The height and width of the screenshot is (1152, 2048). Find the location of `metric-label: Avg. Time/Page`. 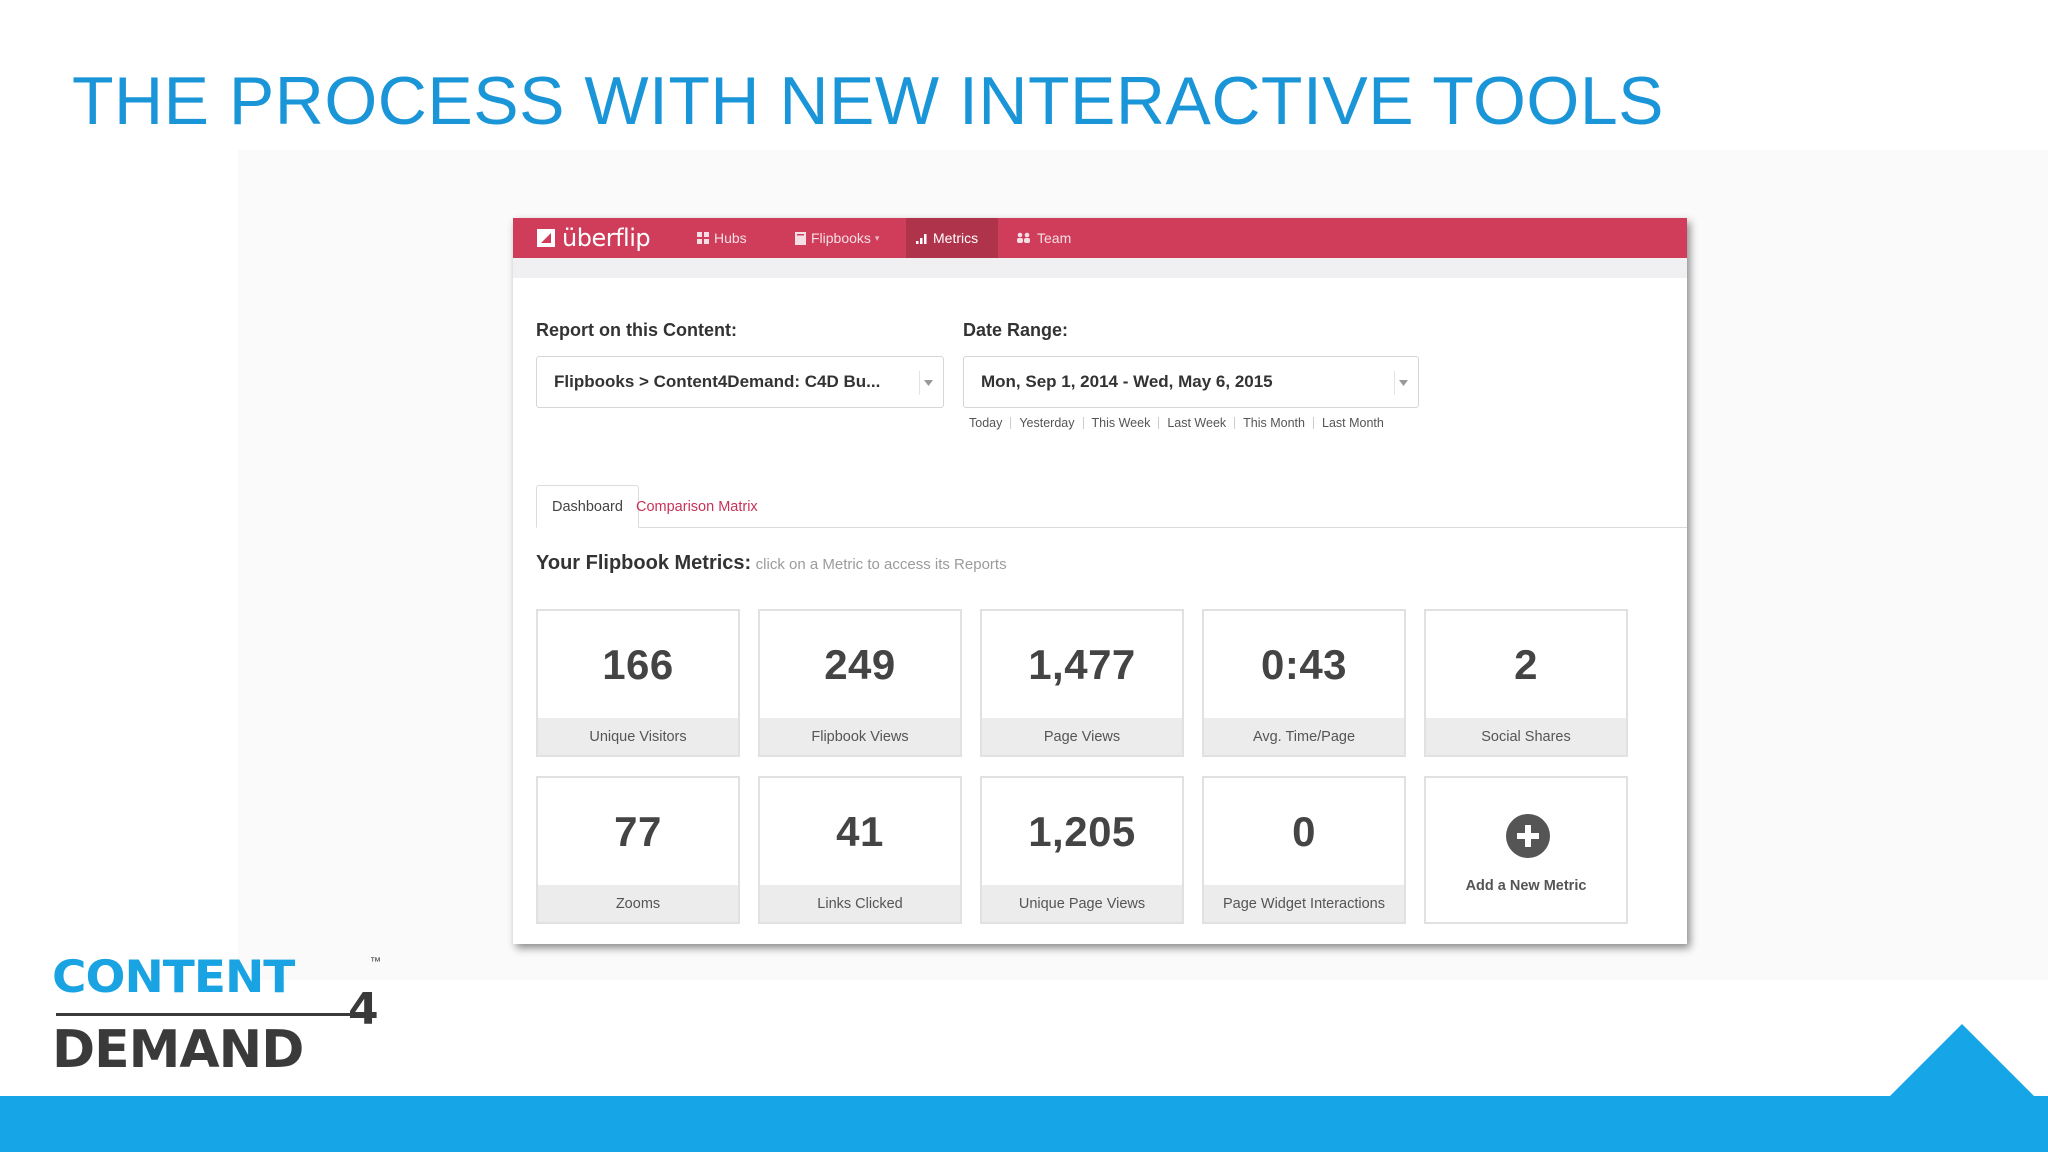

metric-label: Avg. Time/Page is located at coordinates (1304, 736).